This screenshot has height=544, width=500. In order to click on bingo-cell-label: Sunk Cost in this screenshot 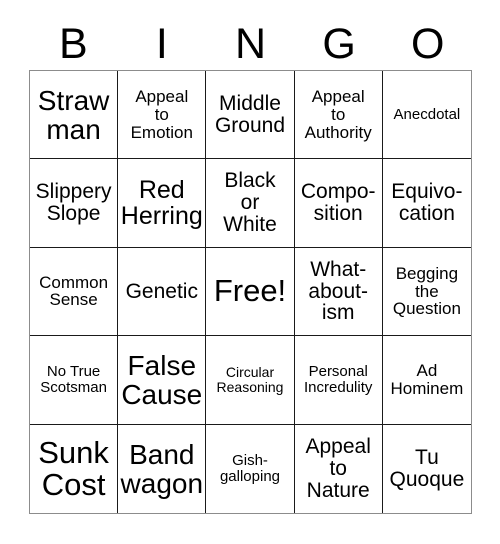, I will do `click(73, 468)`.